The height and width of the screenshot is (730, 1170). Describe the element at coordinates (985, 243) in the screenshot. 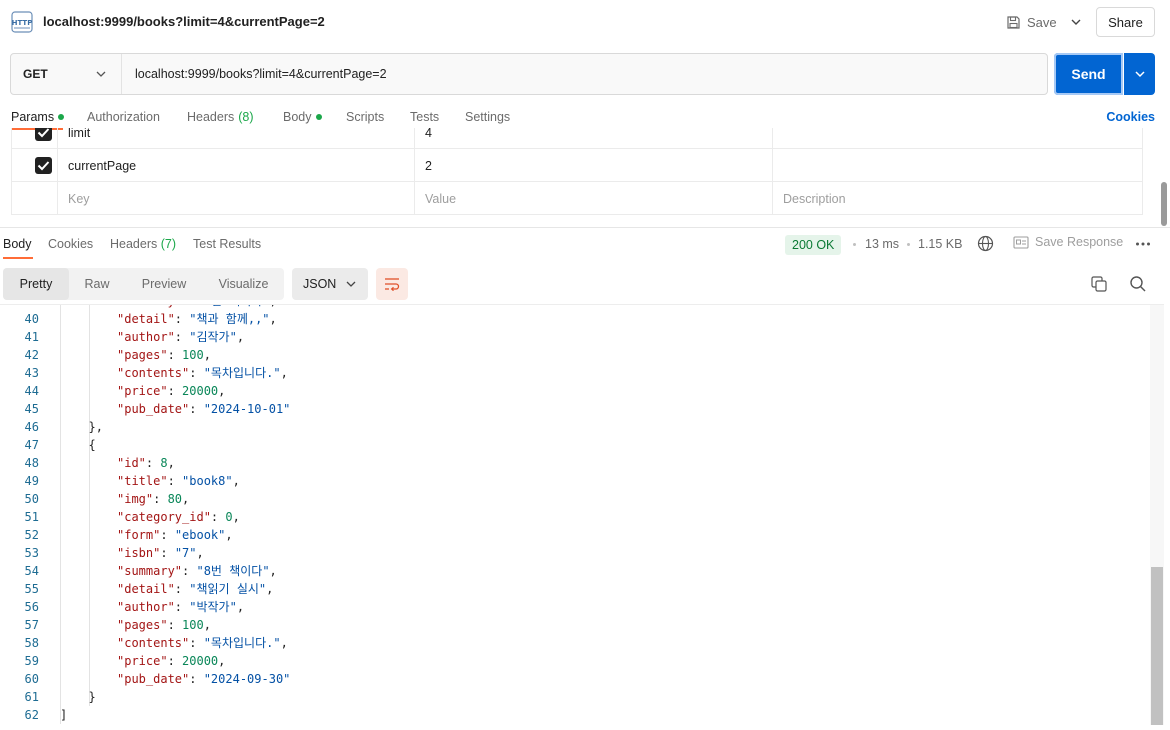

I see `globe-icon` at that location.